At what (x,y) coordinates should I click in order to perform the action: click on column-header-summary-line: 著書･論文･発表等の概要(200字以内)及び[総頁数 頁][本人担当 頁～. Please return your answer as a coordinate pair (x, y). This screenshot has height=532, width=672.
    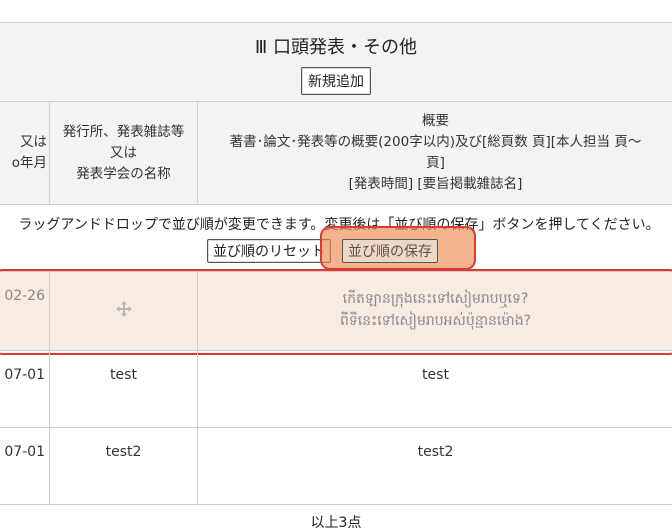
    Looking at the image, I should click on (435, 142).